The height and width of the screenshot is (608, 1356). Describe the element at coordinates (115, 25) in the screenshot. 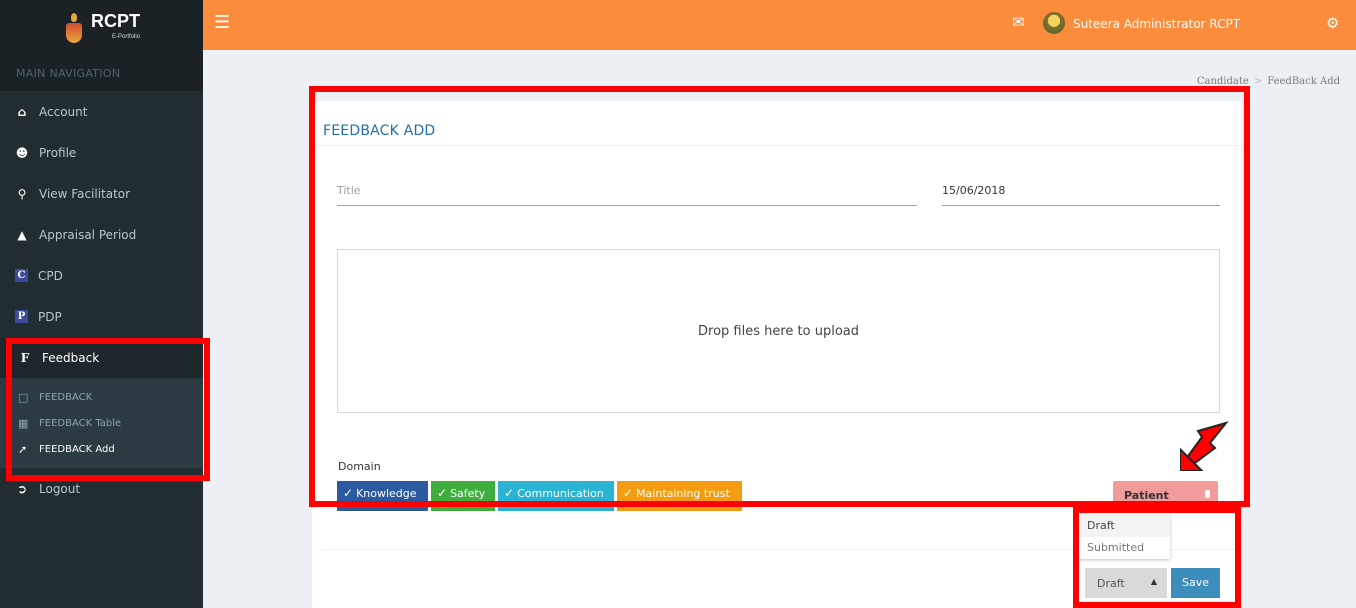

I see `logo-text: RCPT E-Portfolio` at that location.